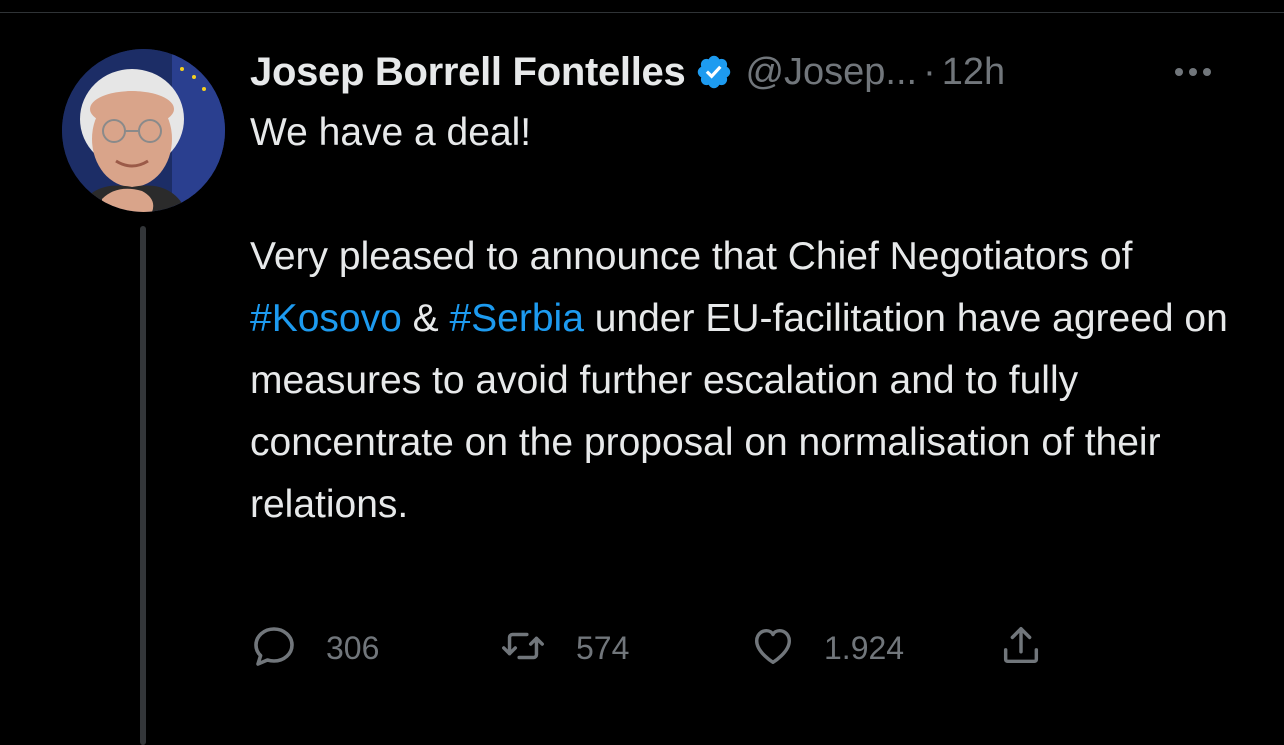  Describe the element at coordinates (773, 648) in the screenshot. I see `like-icon` at that location.